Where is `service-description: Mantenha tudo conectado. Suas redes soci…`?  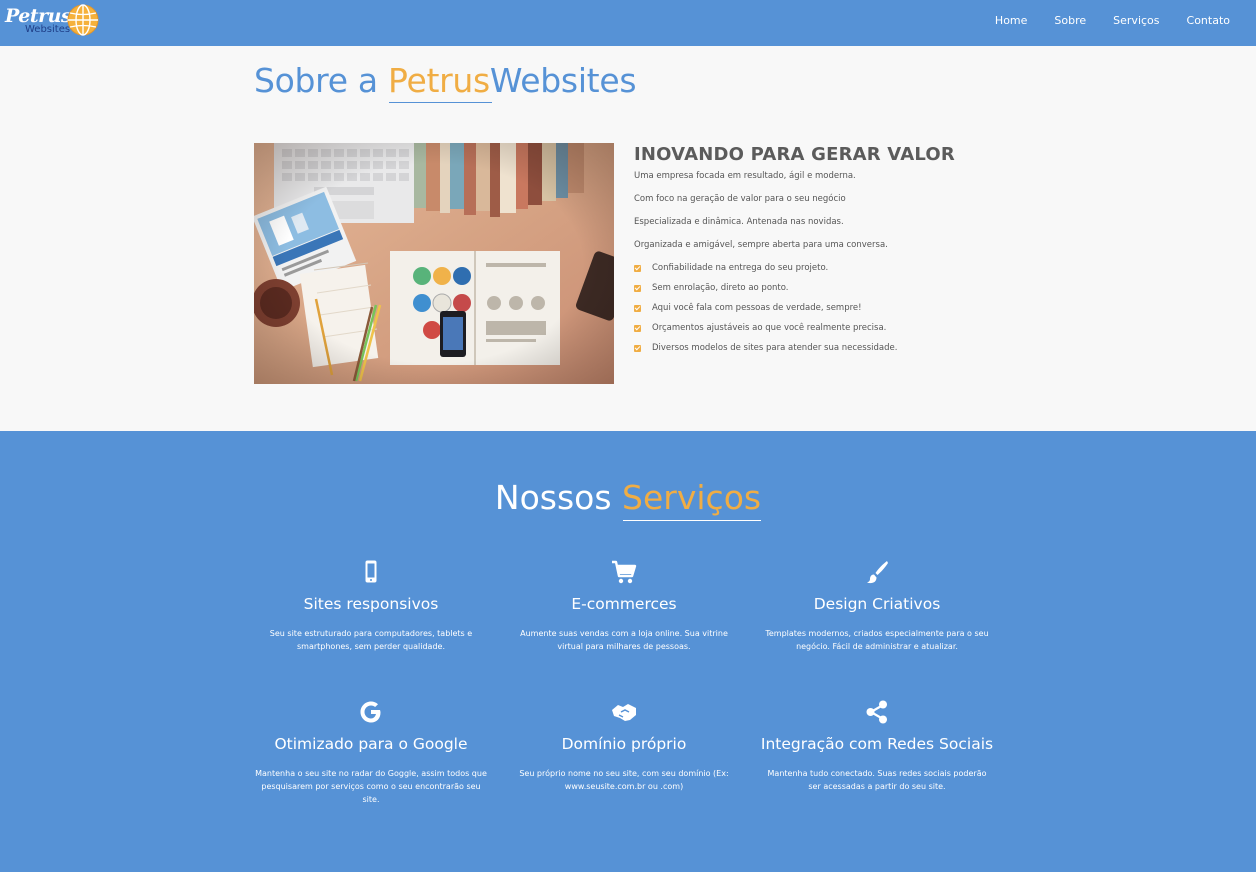 service-description: Mantenha tudo conectado. Suas redes soci… is located at coordinates (877, 780).